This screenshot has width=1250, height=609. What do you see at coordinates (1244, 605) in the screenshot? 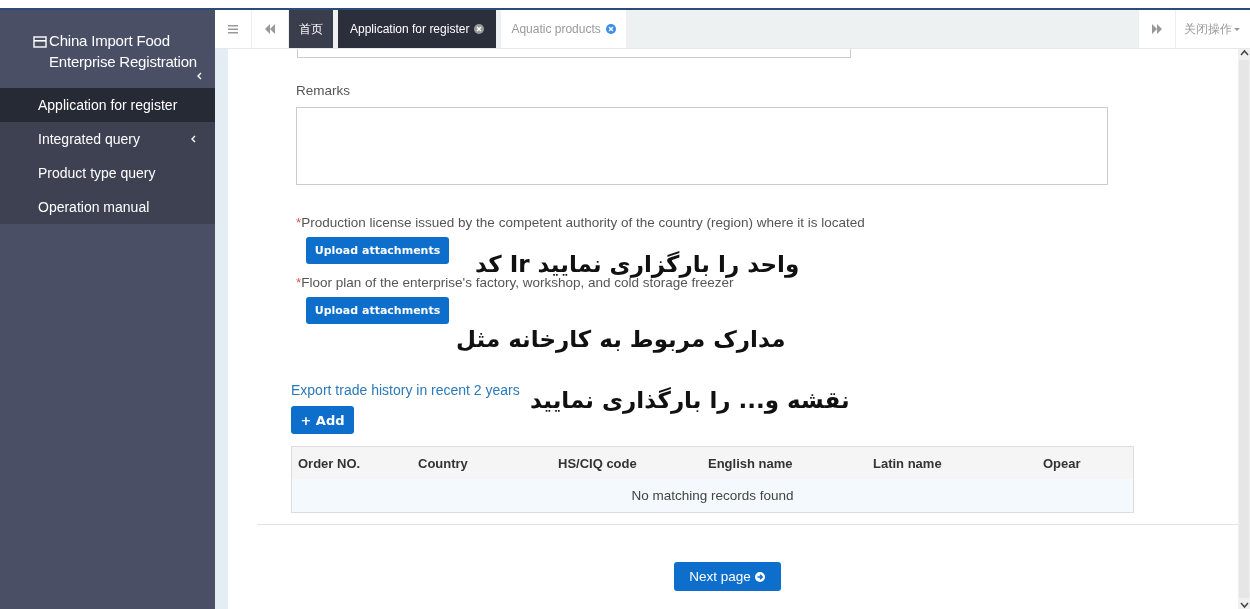
I see `scroll-down-icon` at bounding box center [1244, 605].